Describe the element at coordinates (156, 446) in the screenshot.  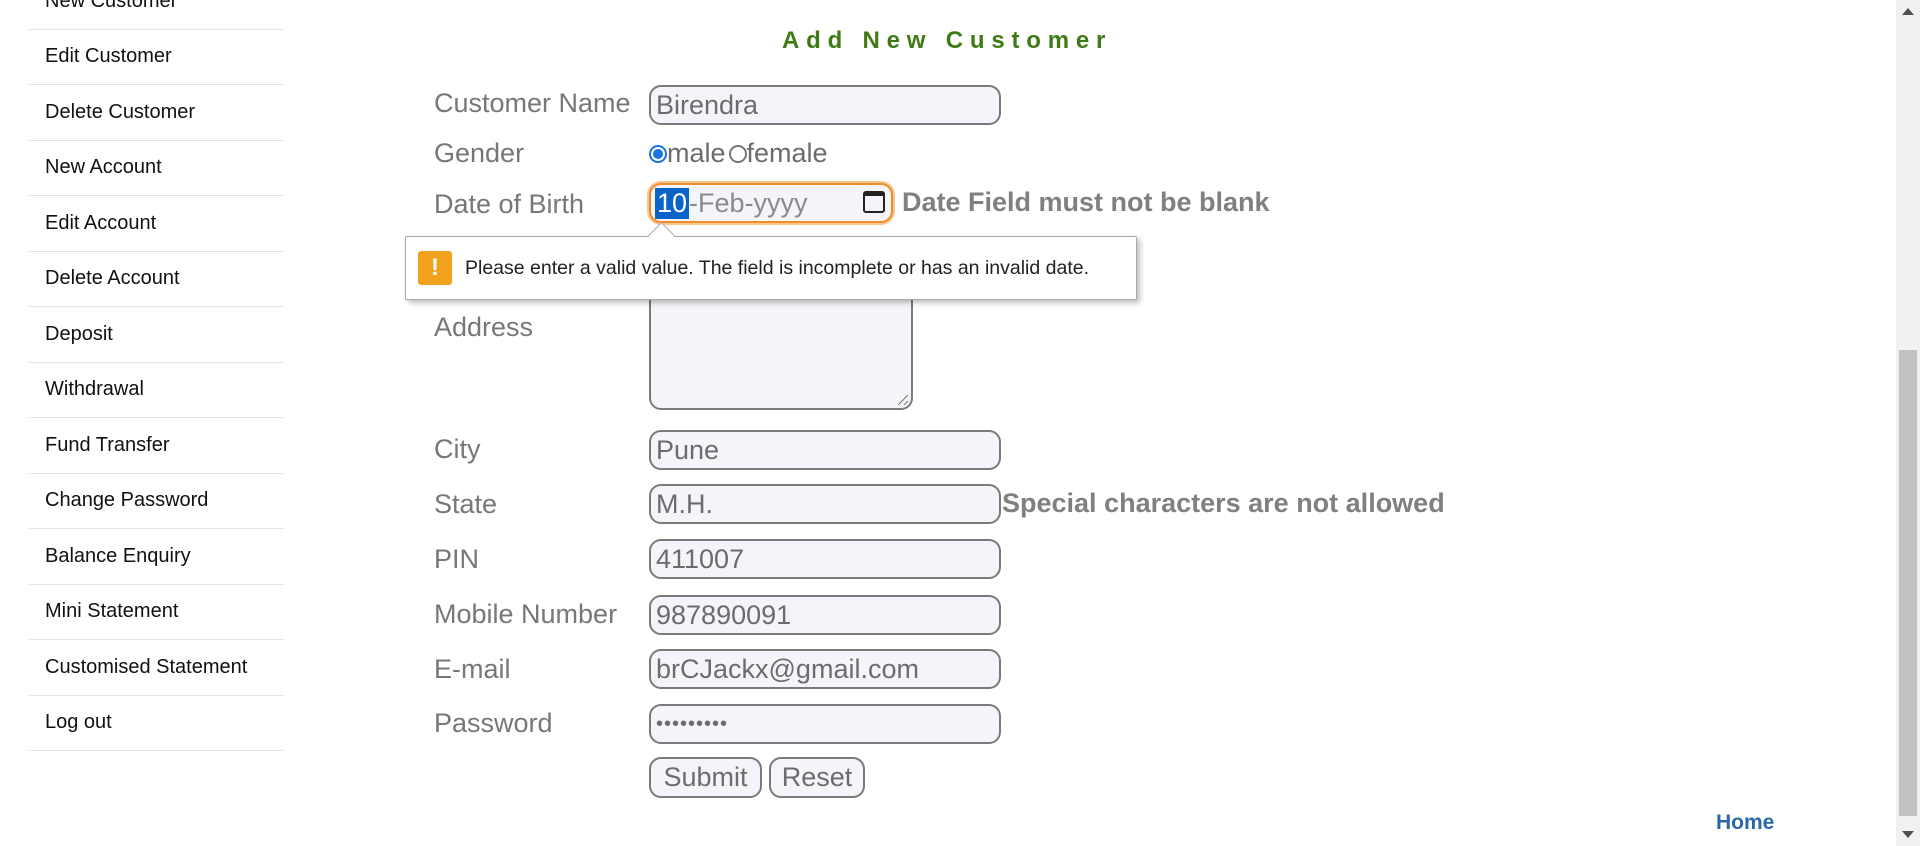
I see `sidebar-item-fund-transfer: Fund Transfer` at that location.